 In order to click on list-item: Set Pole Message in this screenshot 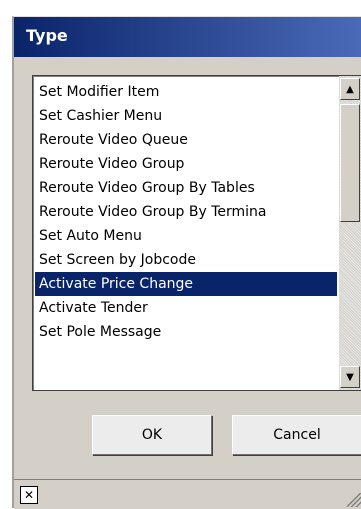, I will do `click(186, 332)`.